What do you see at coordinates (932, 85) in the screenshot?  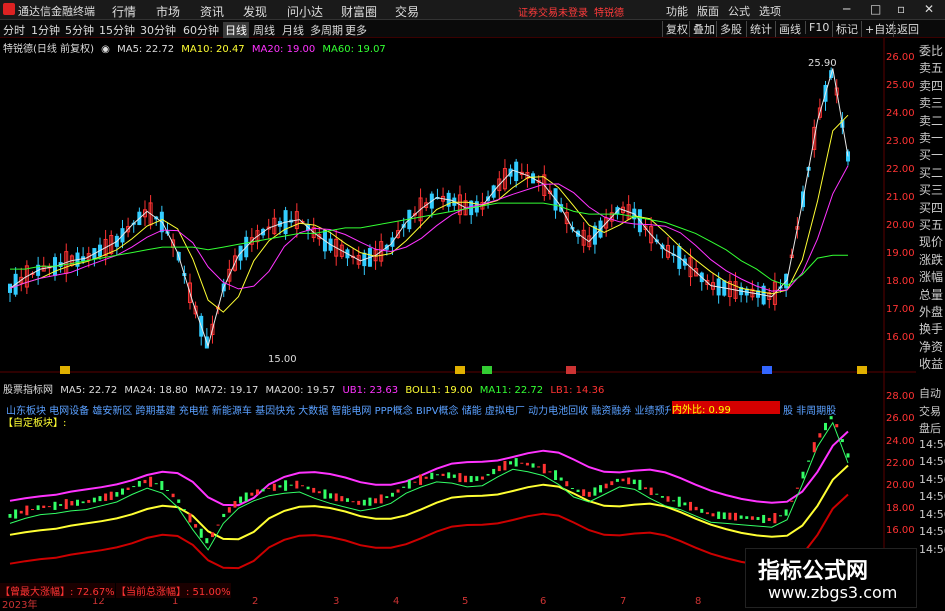 I see `sidebar-item: 卖四` at bounding box center [932, 85].